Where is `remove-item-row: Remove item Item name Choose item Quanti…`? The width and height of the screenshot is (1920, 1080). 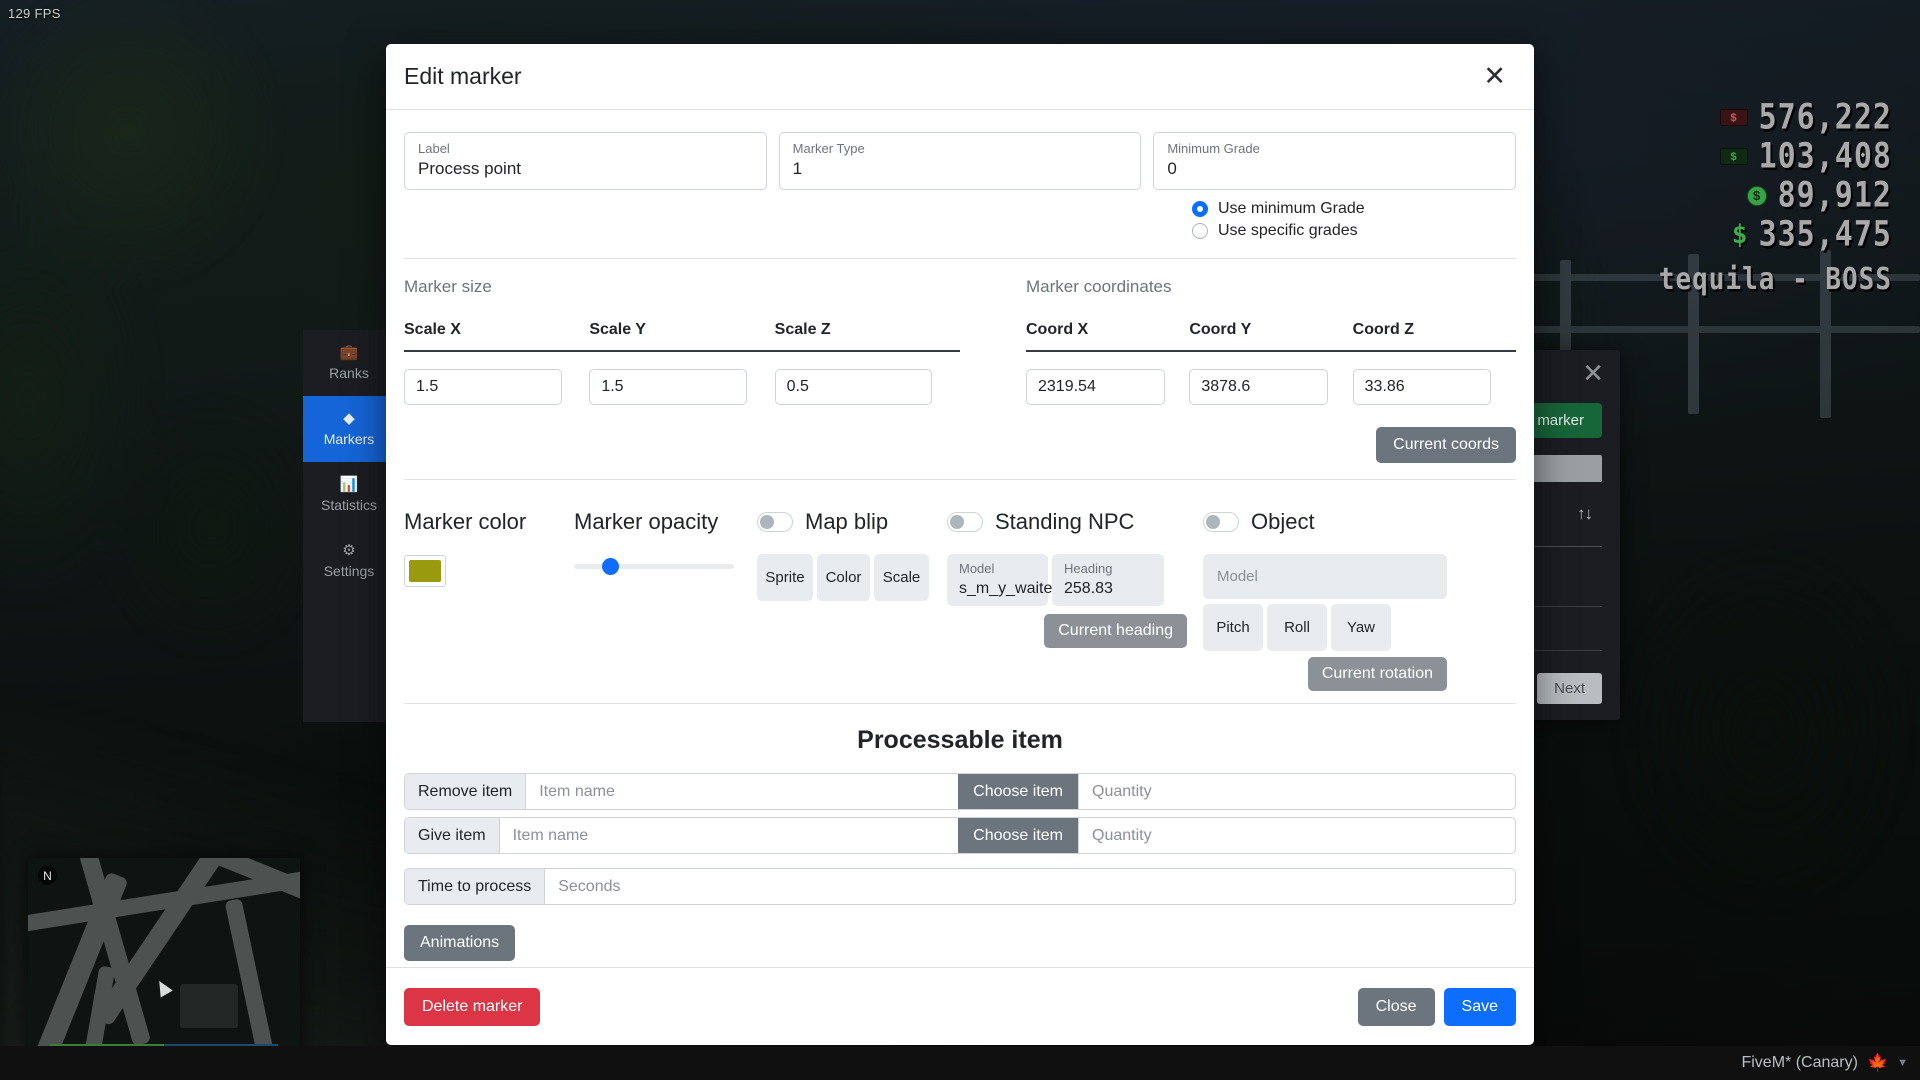 remove-item-row: Remove item Item name Choose item Quanti… is located at coordinates (960, 791).